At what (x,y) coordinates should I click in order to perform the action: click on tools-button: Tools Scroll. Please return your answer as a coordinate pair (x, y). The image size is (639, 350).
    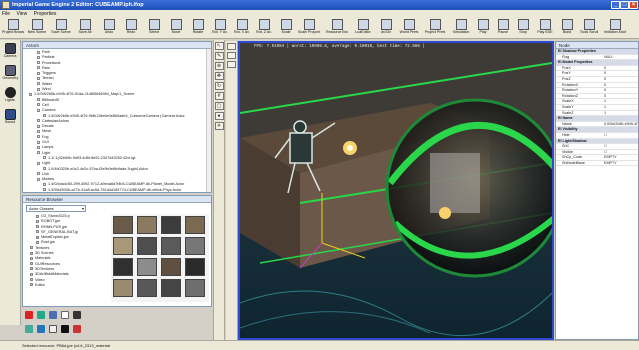
    Looking at the image, I should click on (589, 28).